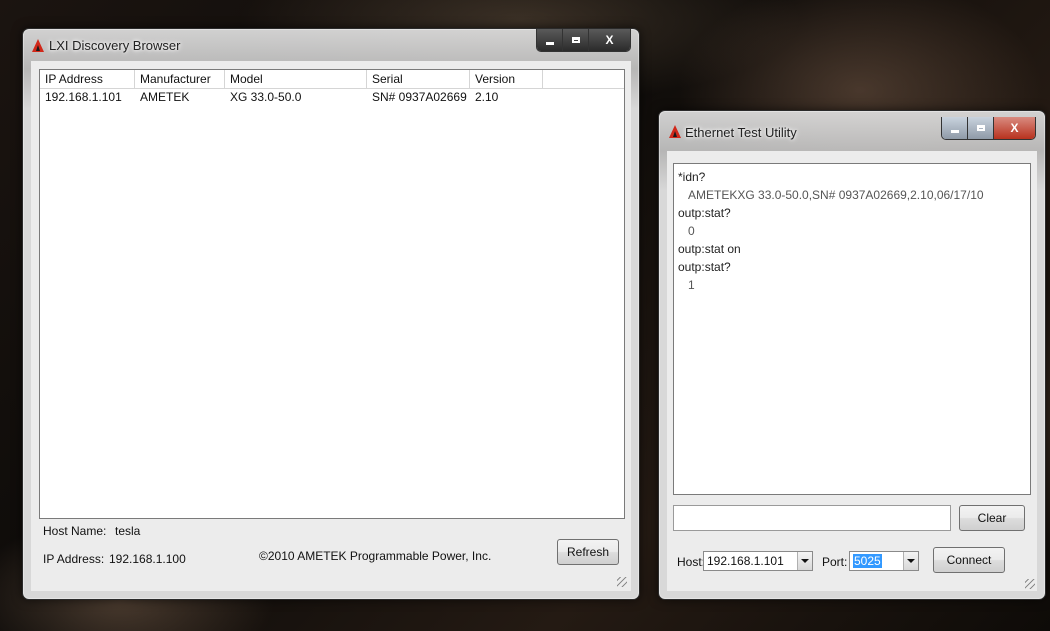 The image size is (1050, 631). I want to click on column-header-serial: Serial, so click(418, 79).